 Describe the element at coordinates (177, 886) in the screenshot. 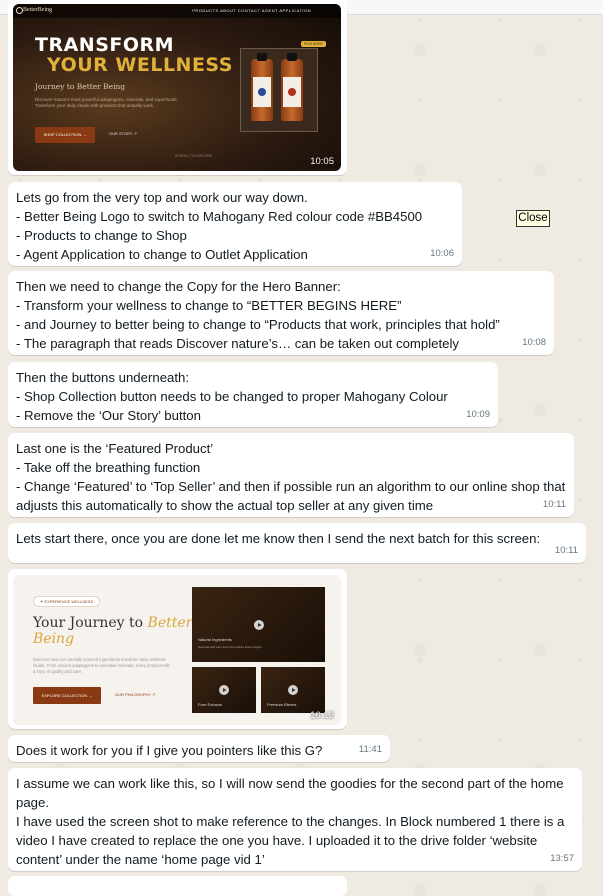

I see `image-message-partial` at that location.